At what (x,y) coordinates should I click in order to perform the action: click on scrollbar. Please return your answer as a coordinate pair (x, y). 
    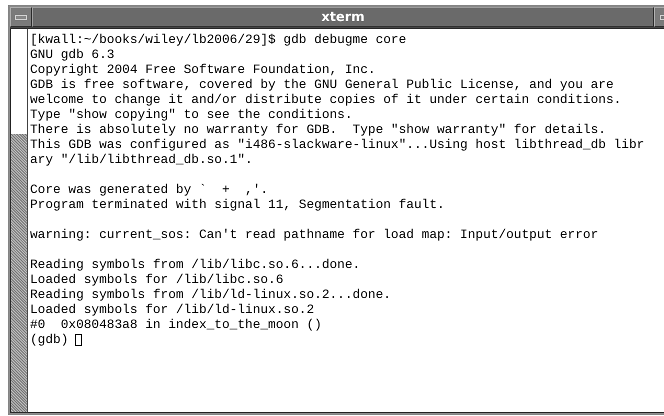
    Looking at the image, I should click on (19, 220).